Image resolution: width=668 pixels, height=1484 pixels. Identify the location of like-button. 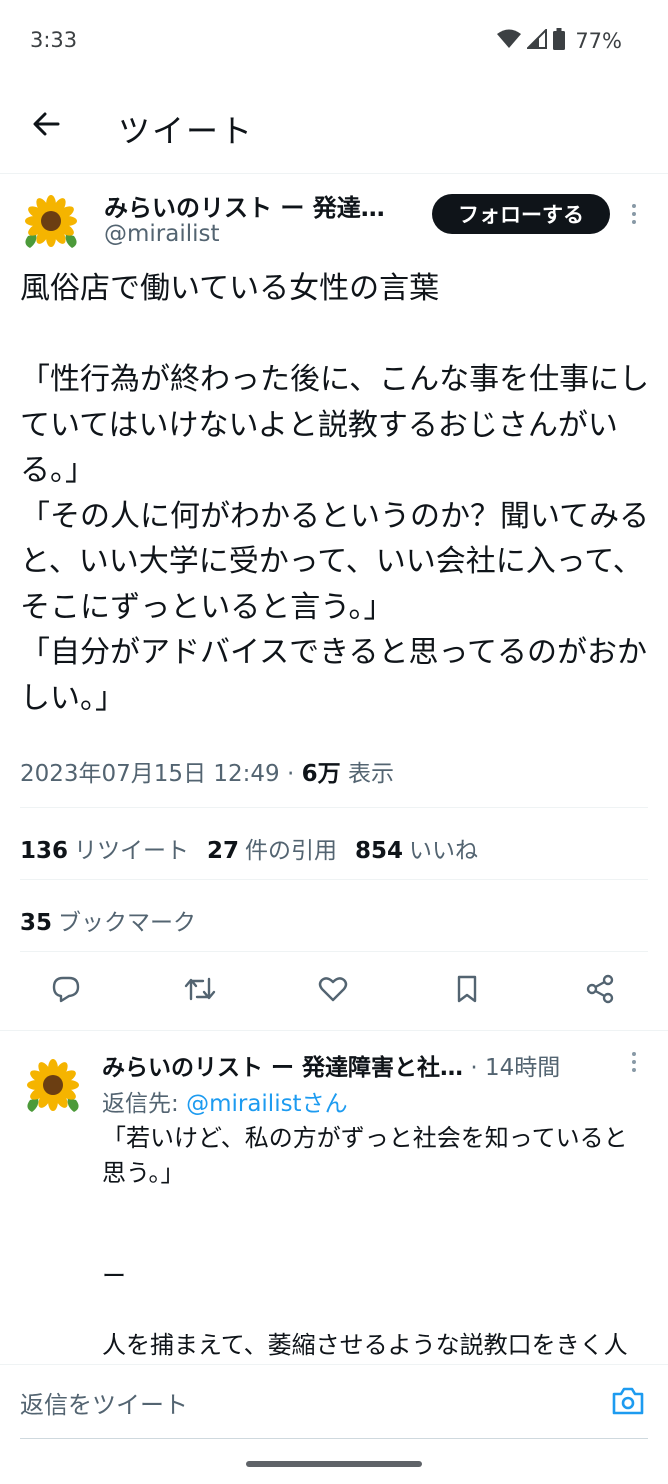
(333, 991).